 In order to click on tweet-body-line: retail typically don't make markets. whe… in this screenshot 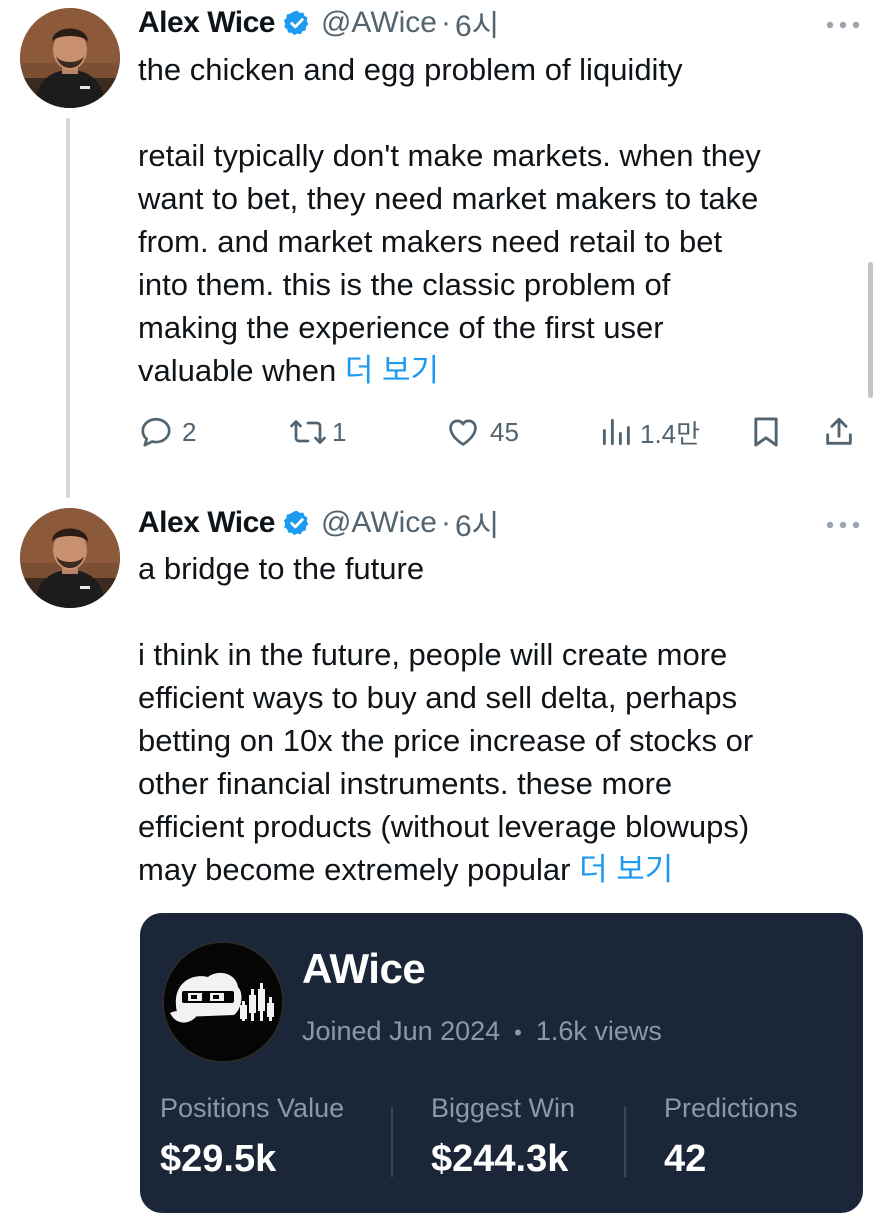, I will do `click(449, 155)`.